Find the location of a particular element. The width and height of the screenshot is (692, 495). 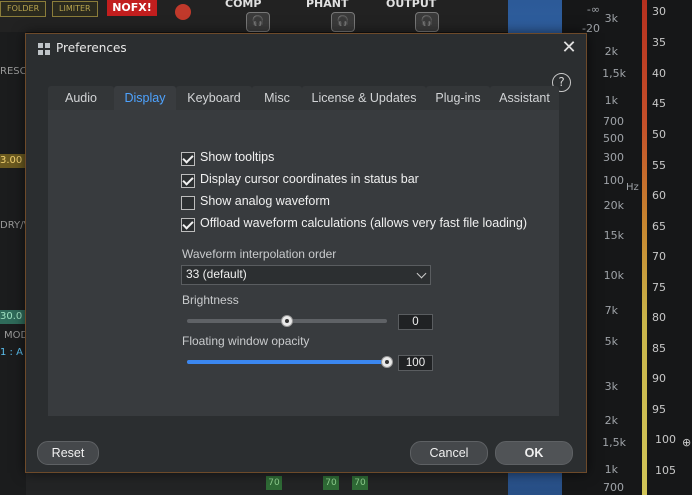

checkbox-label: Display cursor coordinates in status bar is located at coordinates (309, 179).